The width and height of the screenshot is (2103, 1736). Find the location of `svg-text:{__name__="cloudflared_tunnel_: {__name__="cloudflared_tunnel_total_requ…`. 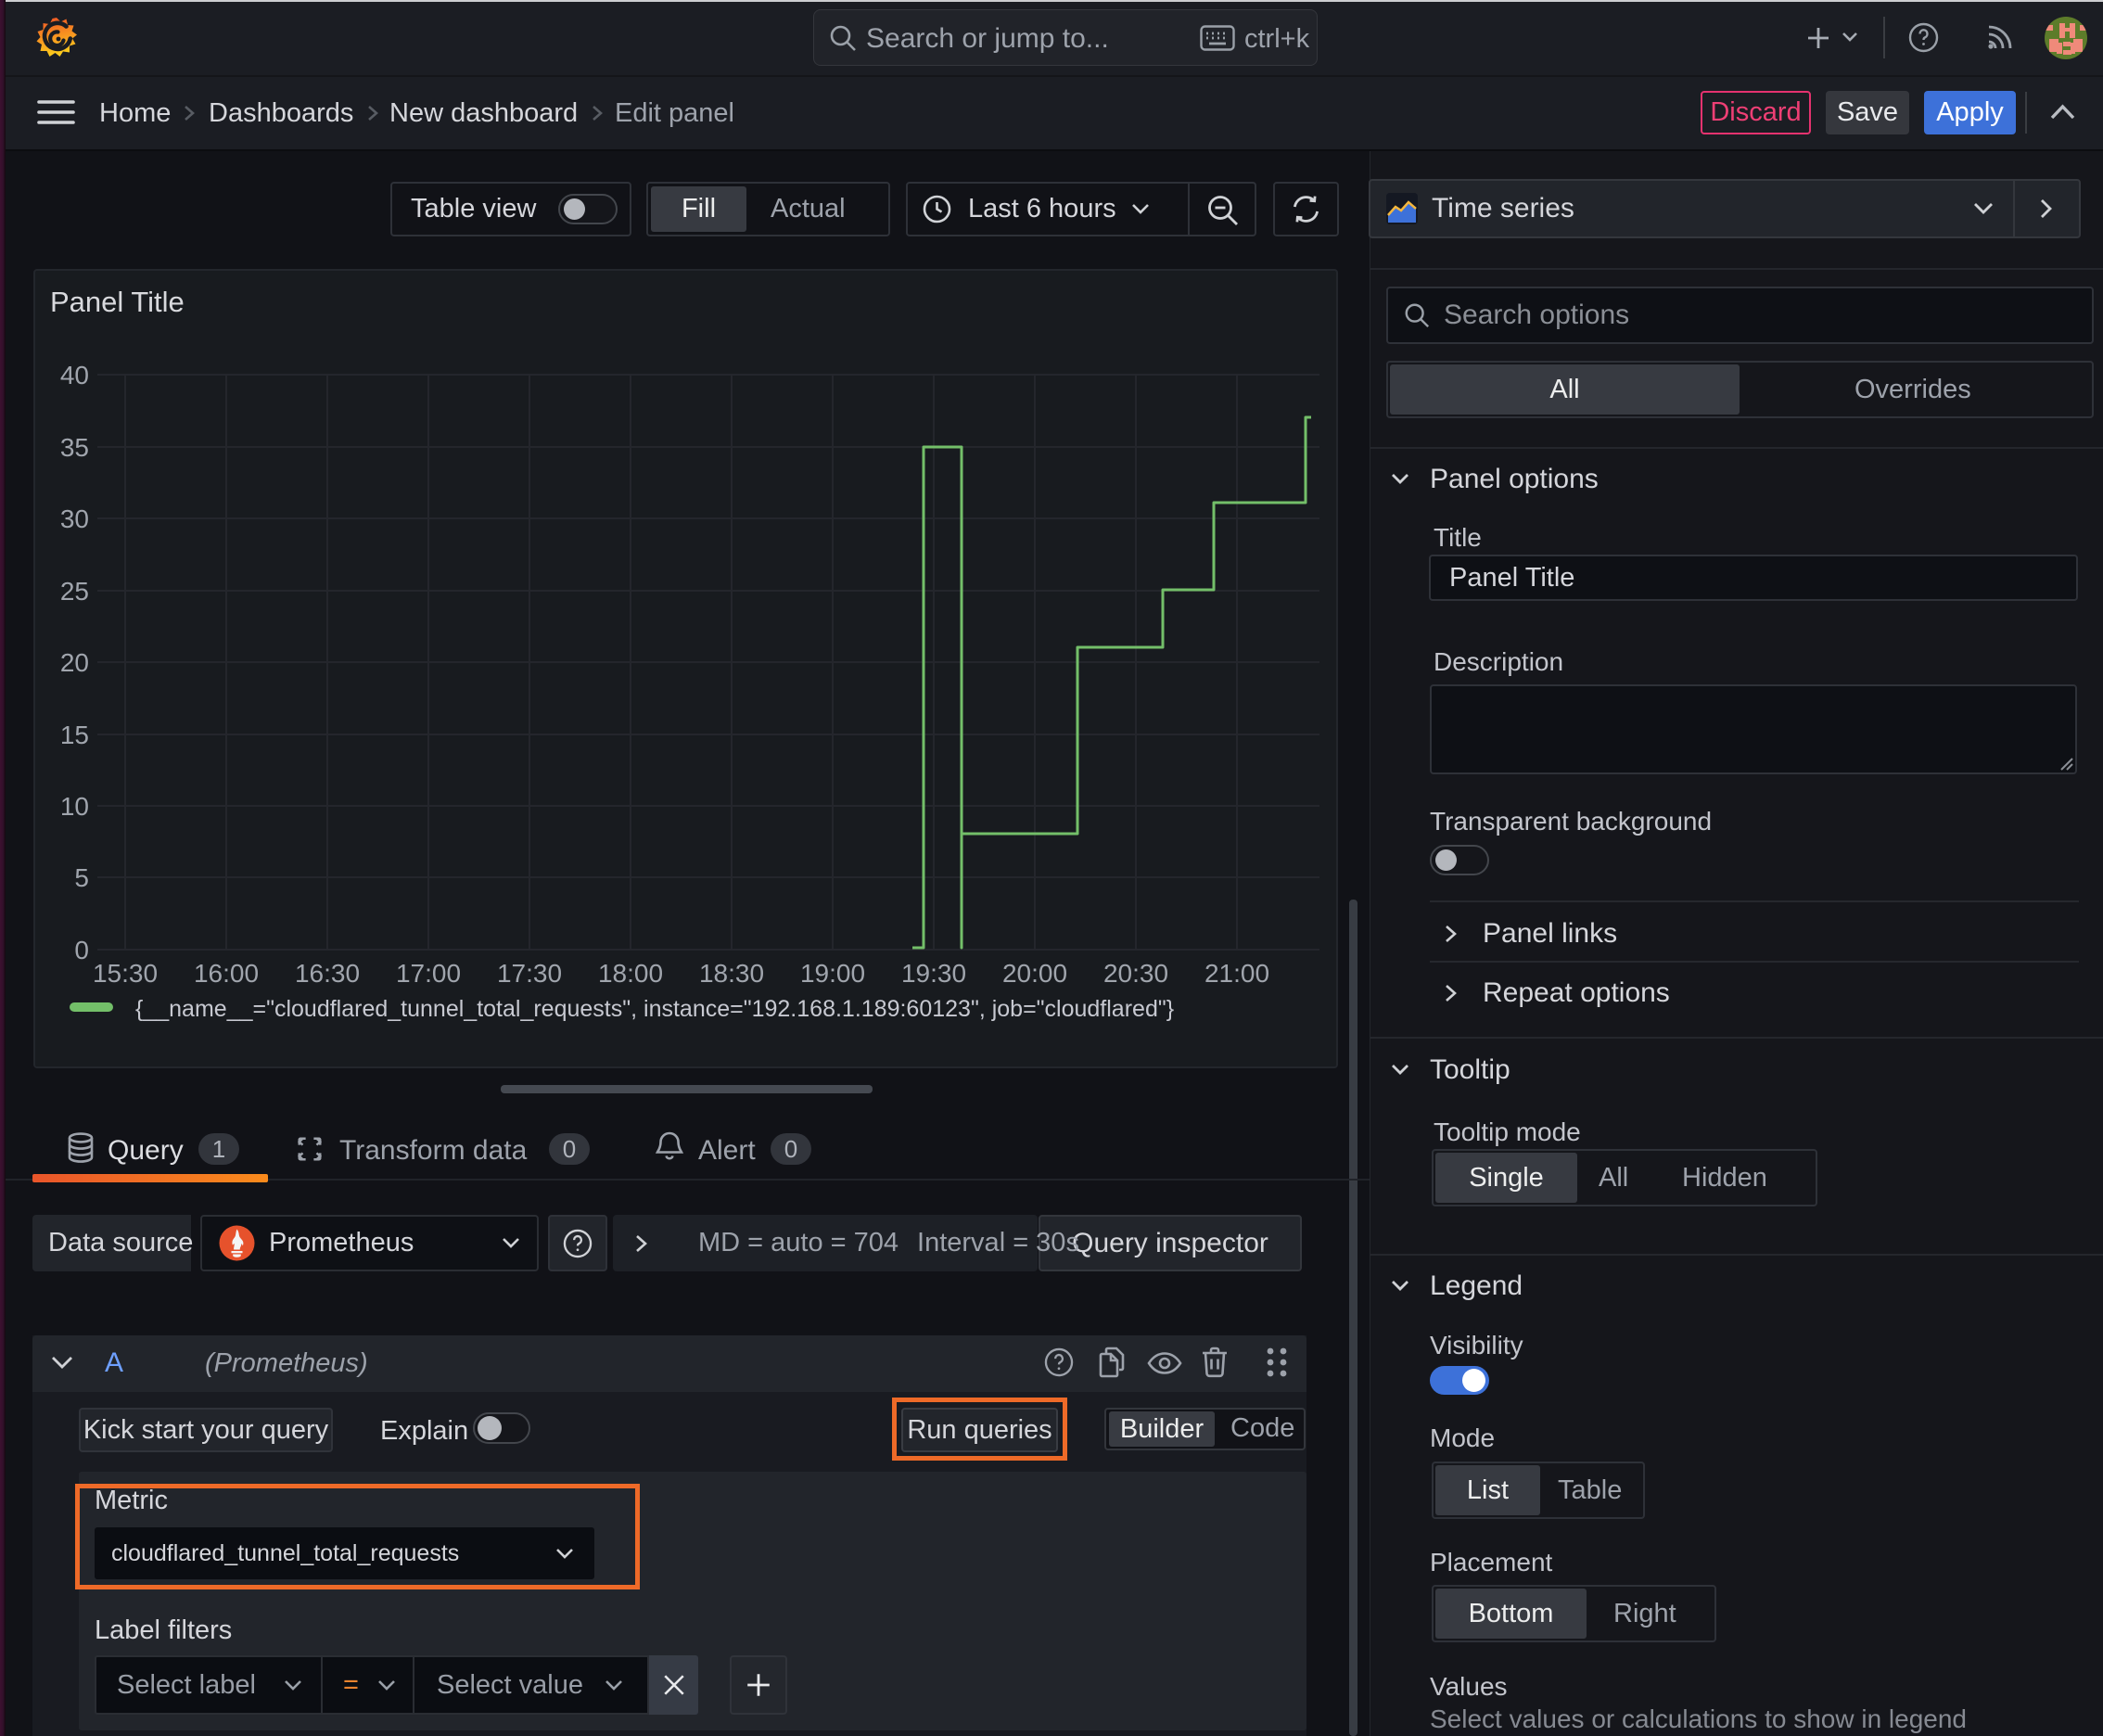

svg-text:{__name__="cloudflared_tunnel_: {__name__="cloudflared_tunnel_total_requ… is located at coordinates (654, 1009).